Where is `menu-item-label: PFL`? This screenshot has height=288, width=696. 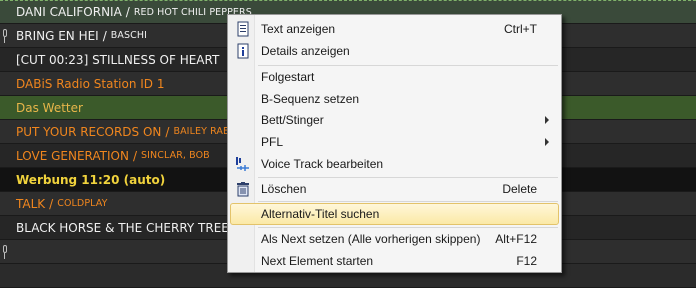 menu-item-label: PFL is located at coordinates (272, 142).